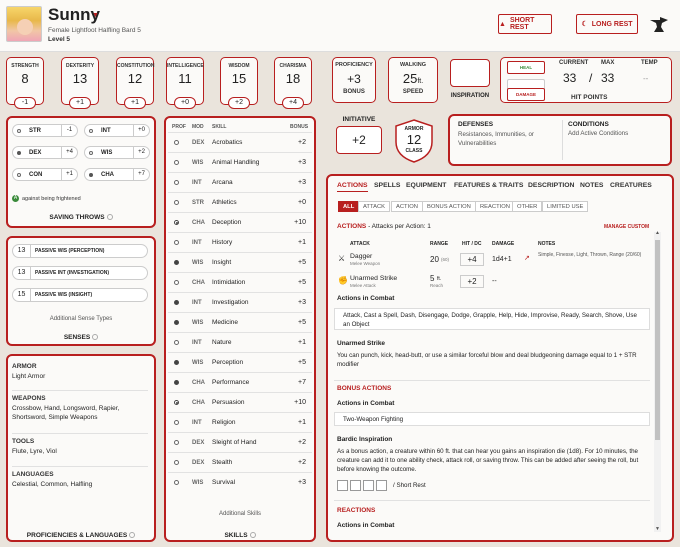  I want to click on skill-row-perception: WIS Perception +5, so click(240, 362).